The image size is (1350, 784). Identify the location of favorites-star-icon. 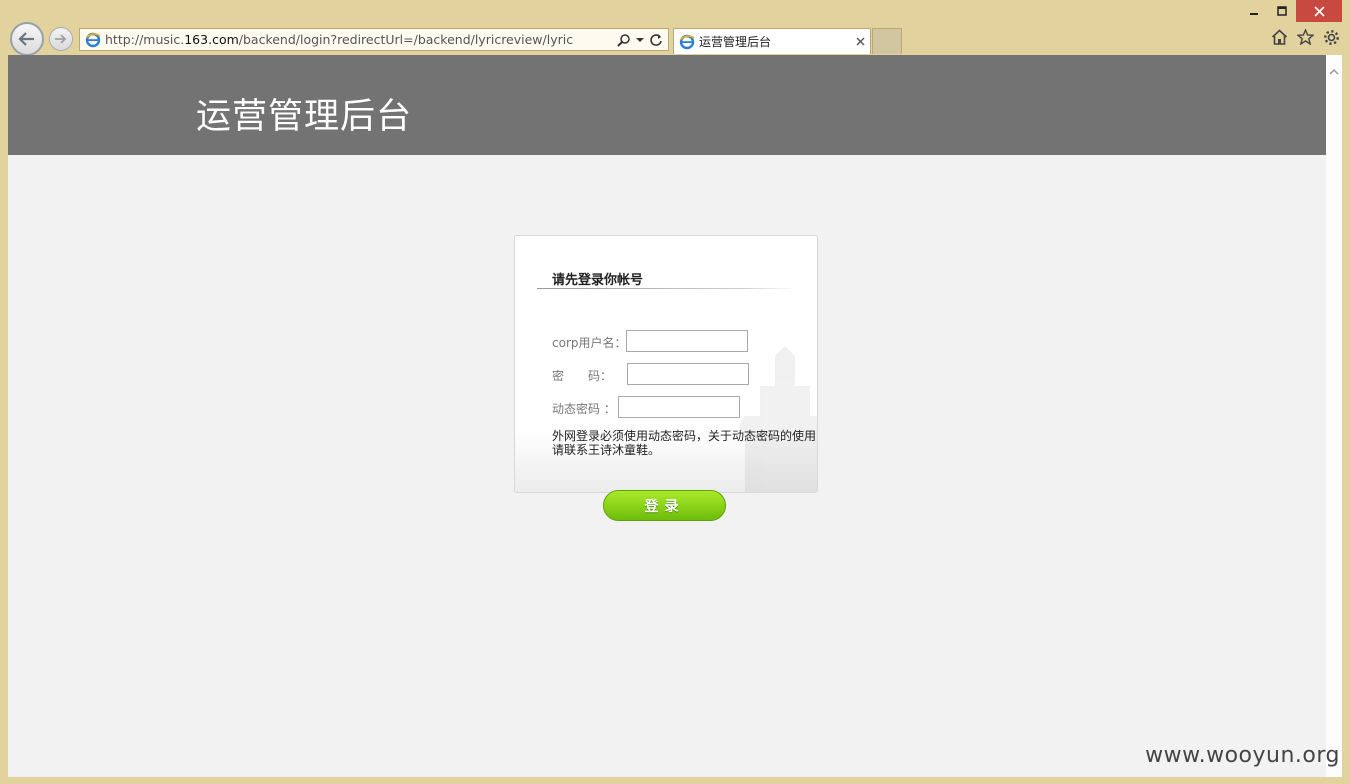
(1305, 37).